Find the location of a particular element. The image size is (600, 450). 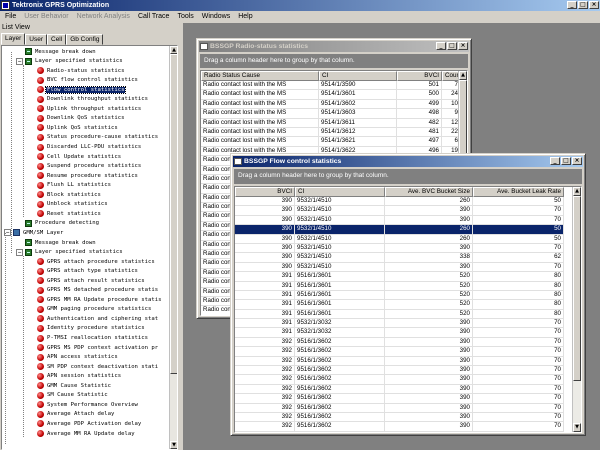

tree-item: SM Cause Statistic is located at coordinates (73, 395).